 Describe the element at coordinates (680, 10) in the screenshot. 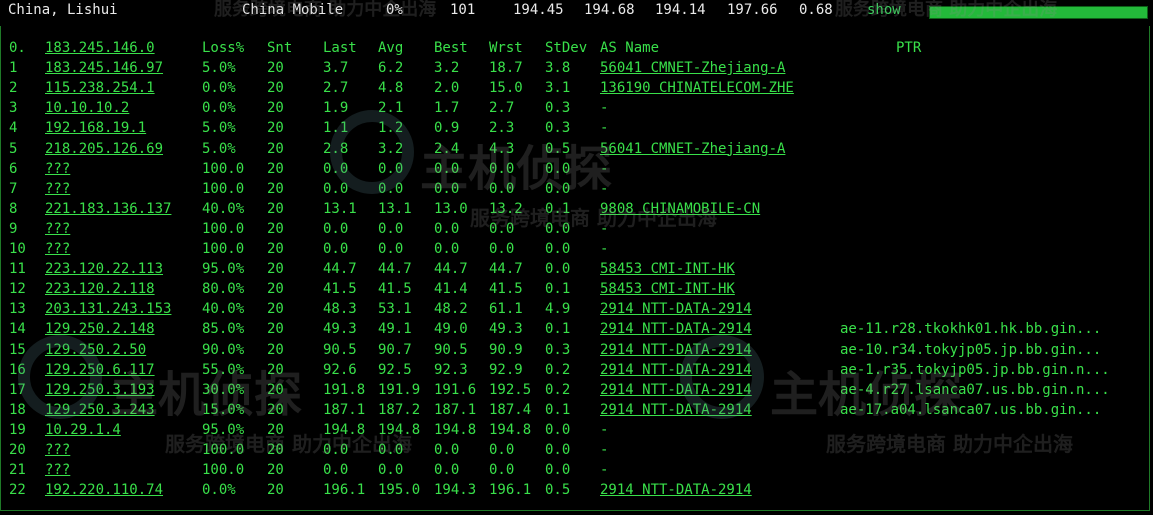

I see `best-text: 194.14` at that location.